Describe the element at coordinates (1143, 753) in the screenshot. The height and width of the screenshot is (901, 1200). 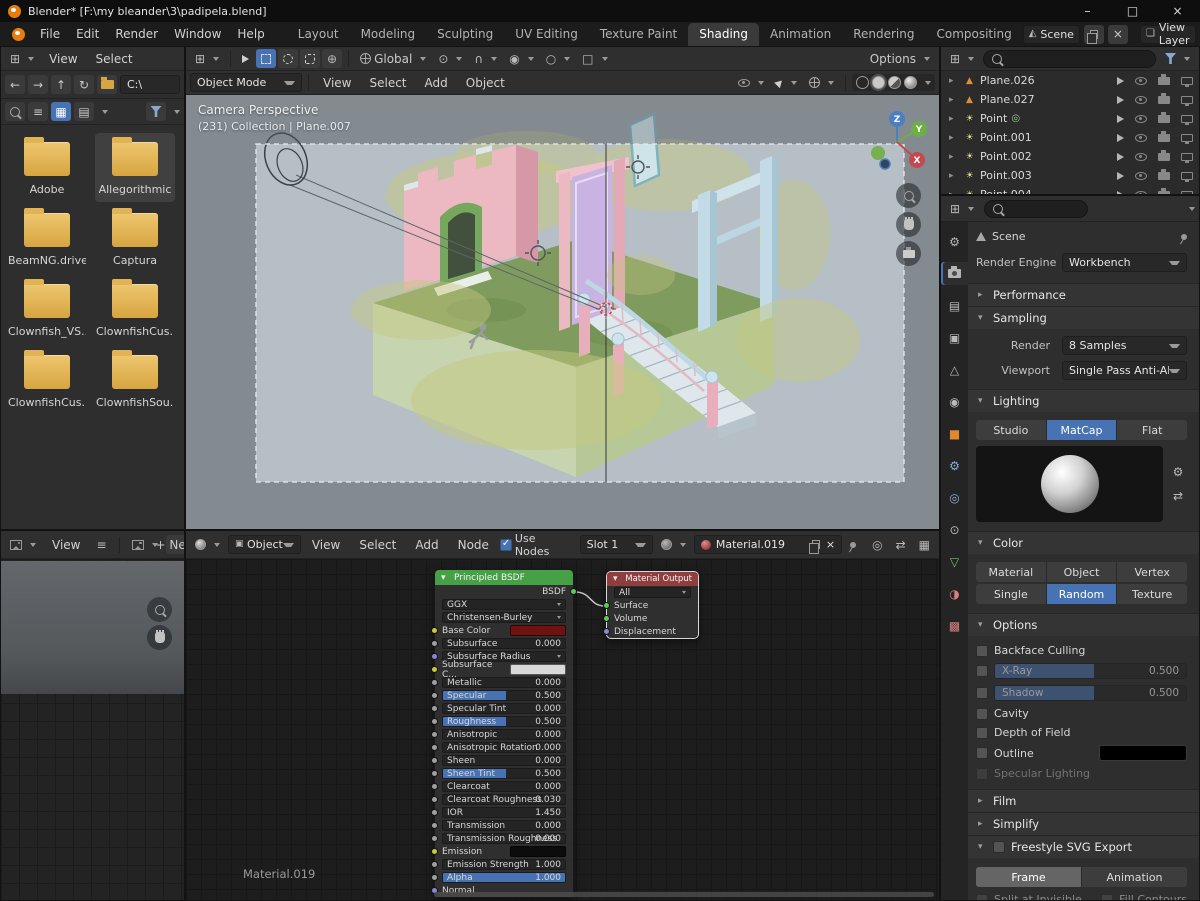
I see `outline-color-swatch` at that location.